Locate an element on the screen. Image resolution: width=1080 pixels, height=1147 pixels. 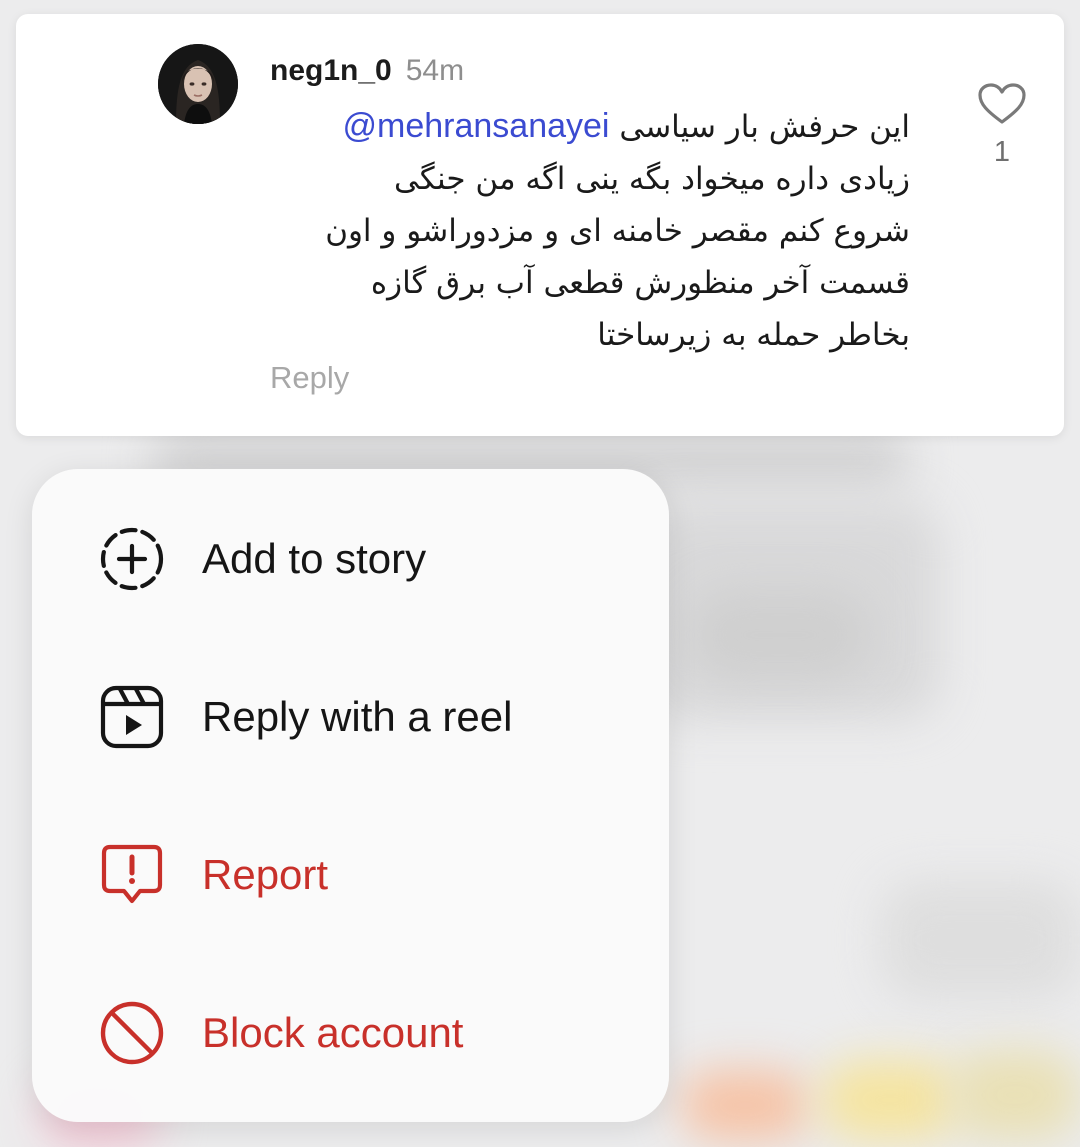
comment-header: neg1n_0 54m is located at coordinates (367, 71).